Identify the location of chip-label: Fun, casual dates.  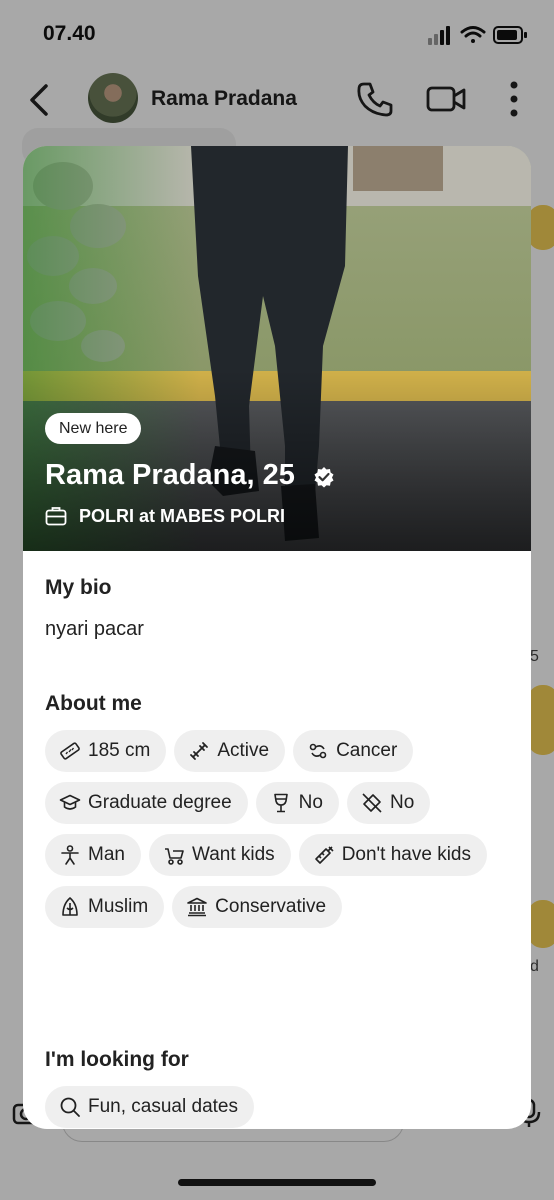
(163, 1106).